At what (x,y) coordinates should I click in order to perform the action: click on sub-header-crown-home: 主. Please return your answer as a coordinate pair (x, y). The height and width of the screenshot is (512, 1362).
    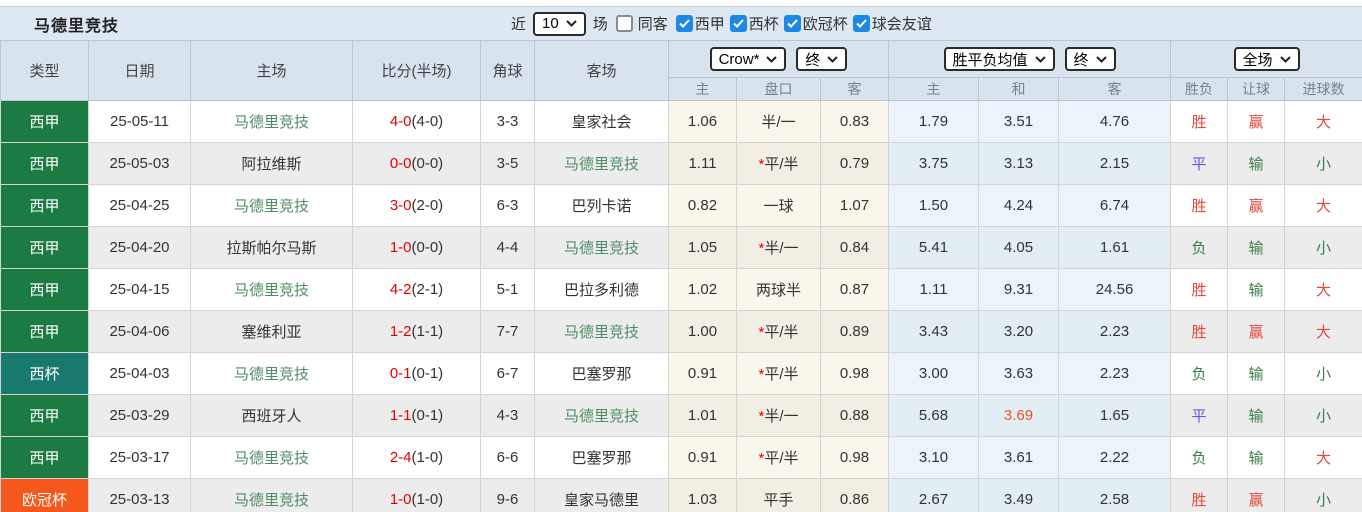
    Looking at the image, I should click on (702, 89).